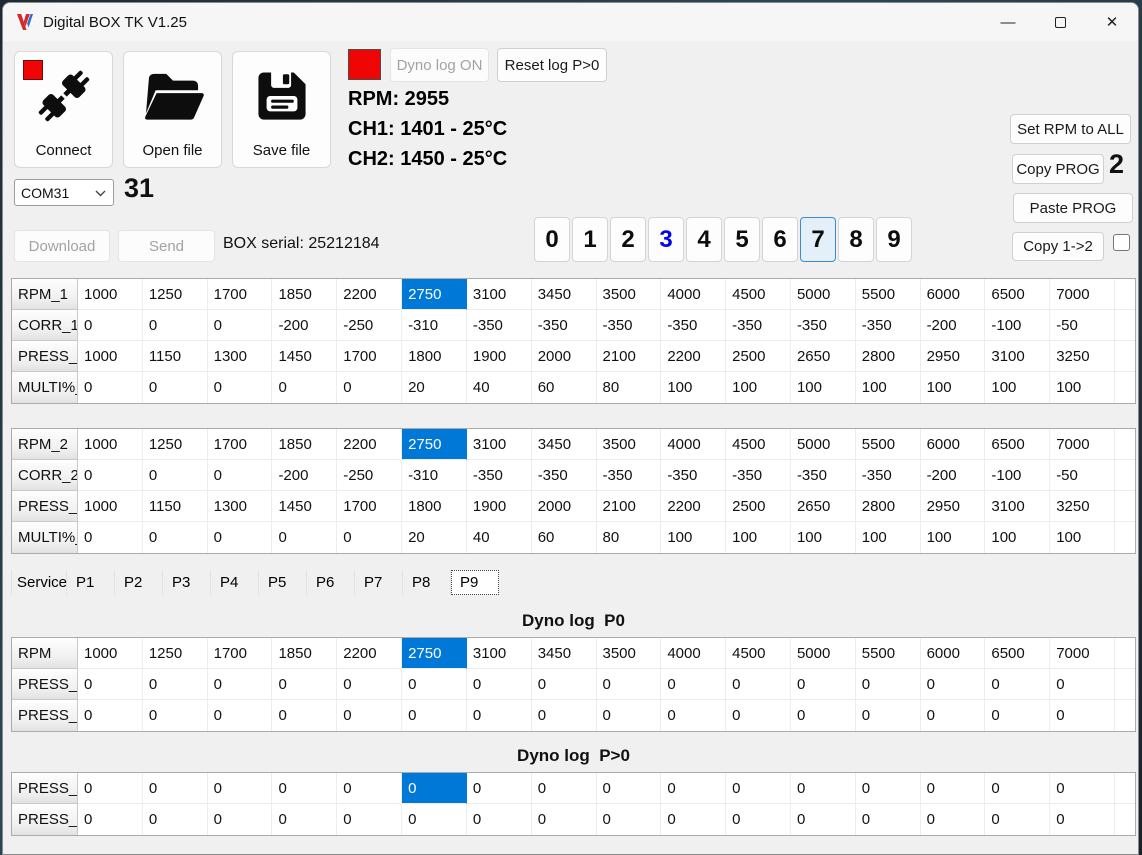  Describe the element at coordinates (953, 506) in the screenshot. I see `table-cell: 2950` at that location.